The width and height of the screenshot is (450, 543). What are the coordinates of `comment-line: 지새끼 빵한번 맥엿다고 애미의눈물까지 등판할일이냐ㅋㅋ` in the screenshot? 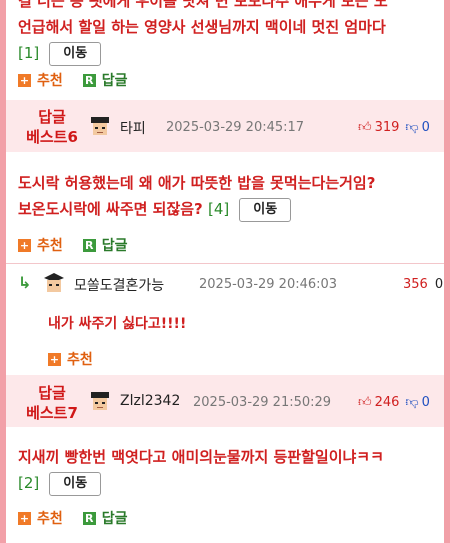 It's located at (201, 457).